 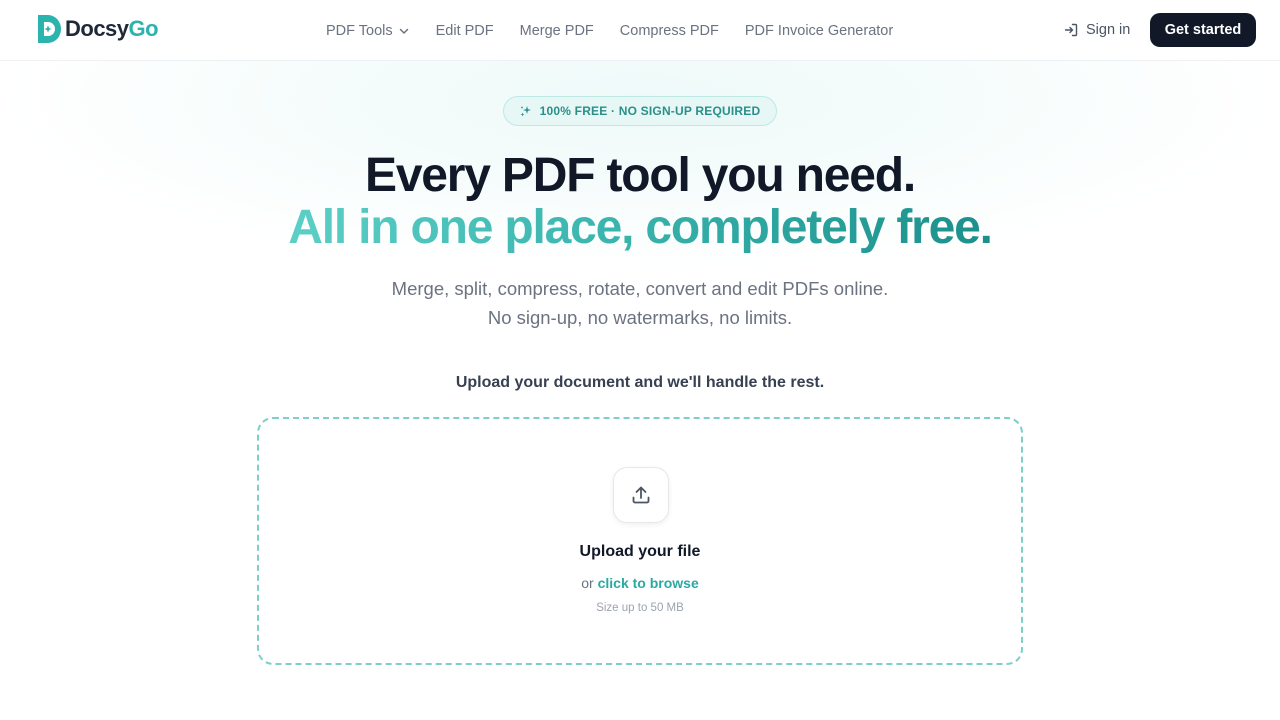 I want to click on dropzone-title: Upload your file, so click(x=640, y=551).